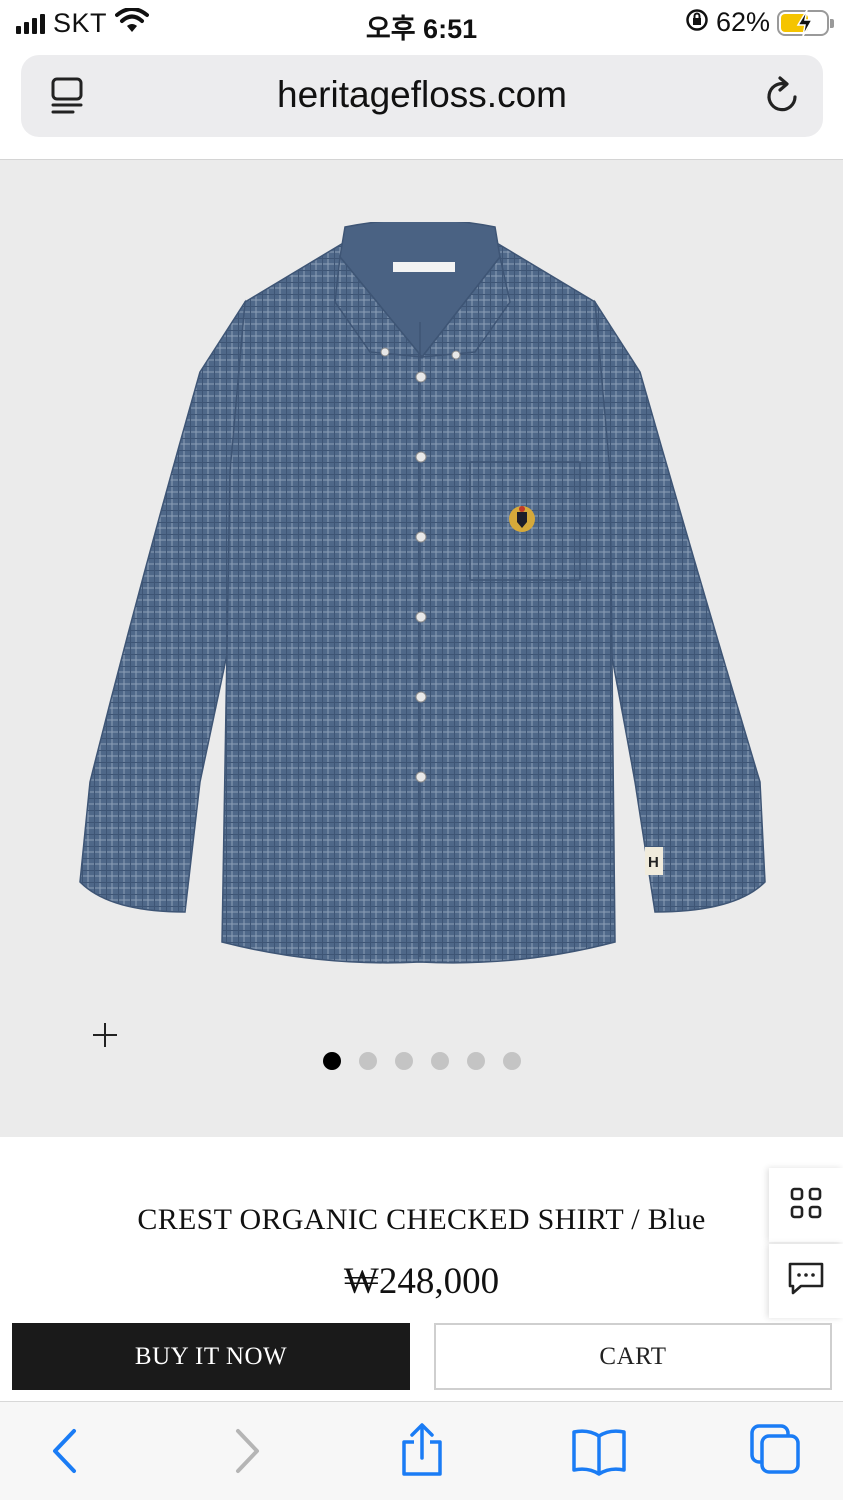 The width and height of the screenshot is (843, 1500). Describe the element at coordinates (742, 22) in the screenshot. I see `battery-percent: 62%` at that location.